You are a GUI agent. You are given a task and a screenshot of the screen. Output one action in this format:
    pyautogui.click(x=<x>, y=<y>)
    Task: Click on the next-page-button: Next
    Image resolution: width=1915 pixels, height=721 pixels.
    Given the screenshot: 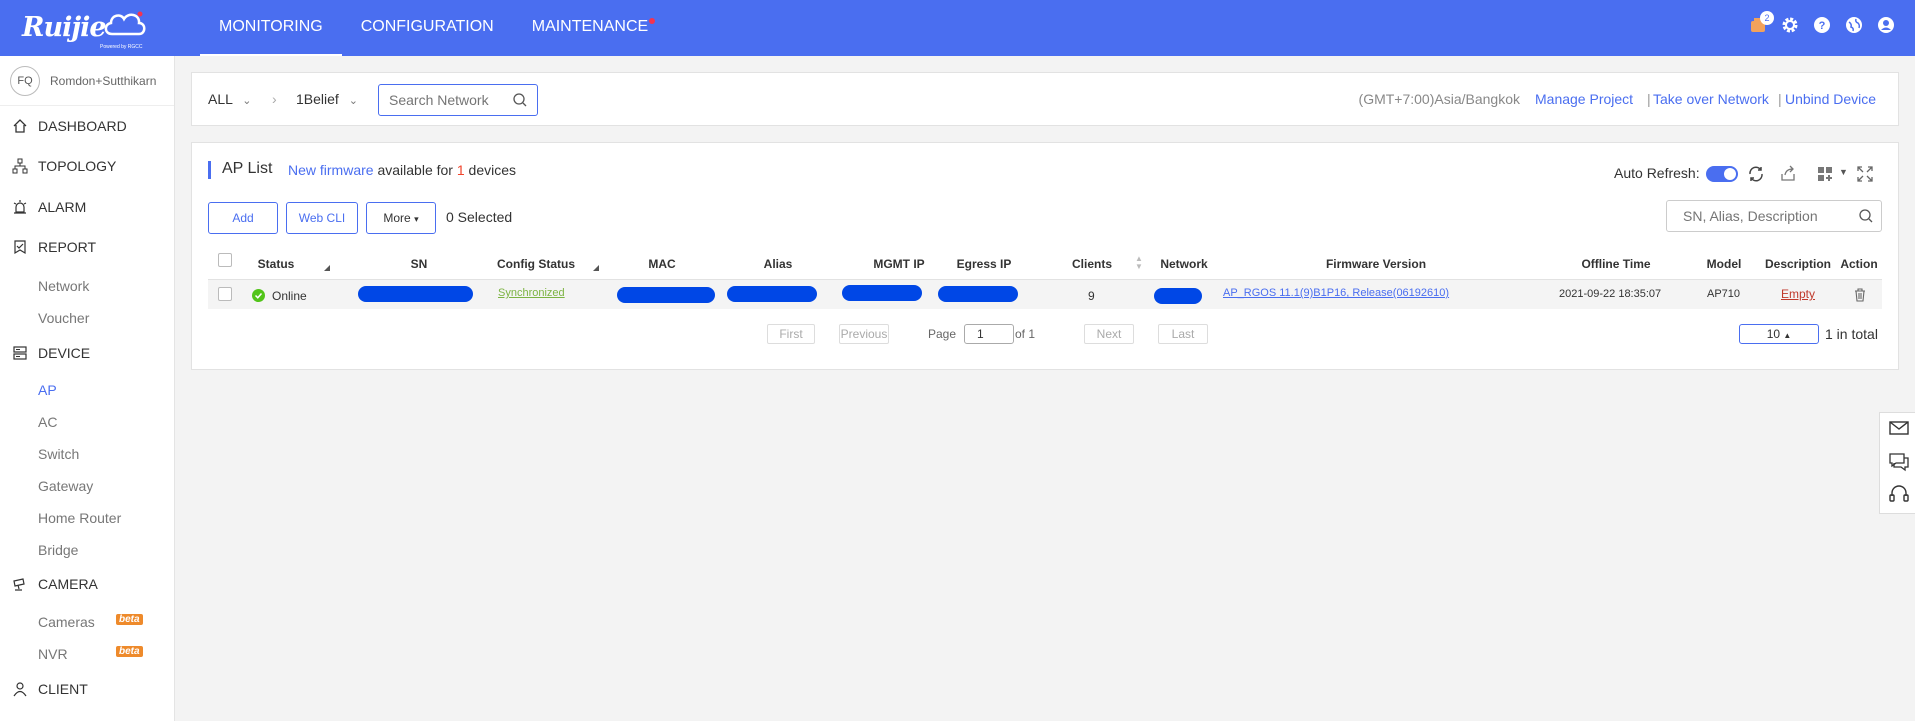 What is the action you would take?
    pyautogui.click(x=1109, y=334)
    